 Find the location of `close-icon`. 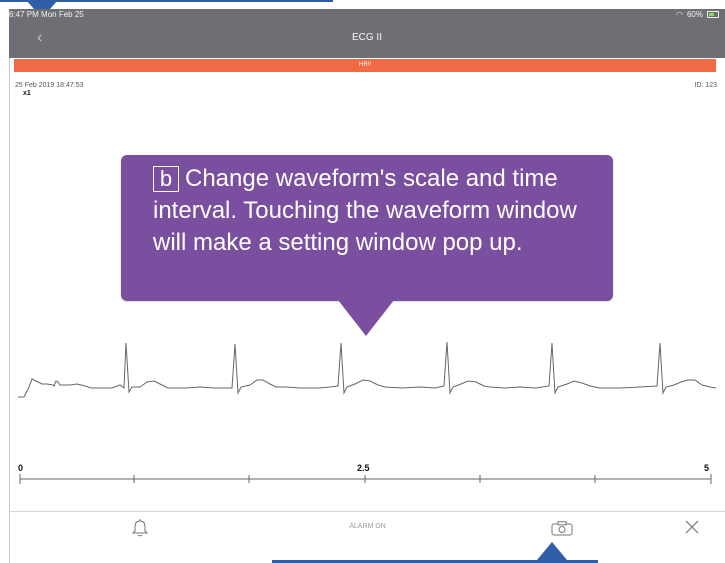

close-icon is located at coordinates (692, 527).